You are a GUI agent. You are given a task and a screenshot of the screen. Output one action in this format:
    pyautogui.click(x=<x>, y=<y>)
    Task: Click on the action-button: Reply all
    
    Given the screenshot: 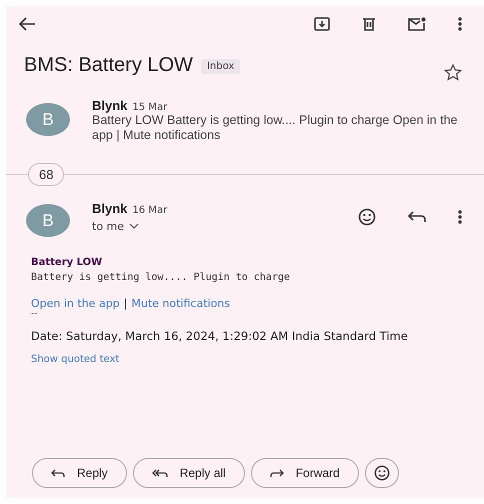 What is the action you would take?
    pyautogui.click(x=188, y=473)
    